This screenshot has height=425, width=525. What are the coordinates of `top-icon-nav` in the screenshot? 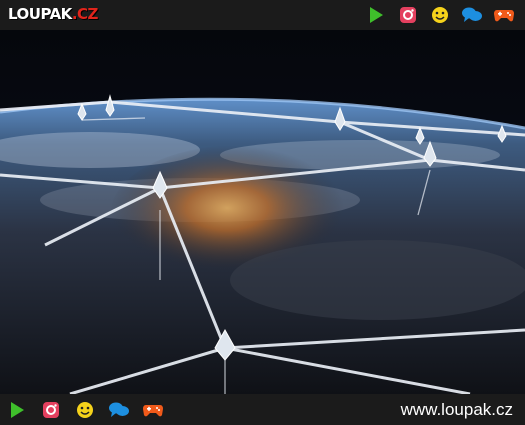 It's located at (440, 15).